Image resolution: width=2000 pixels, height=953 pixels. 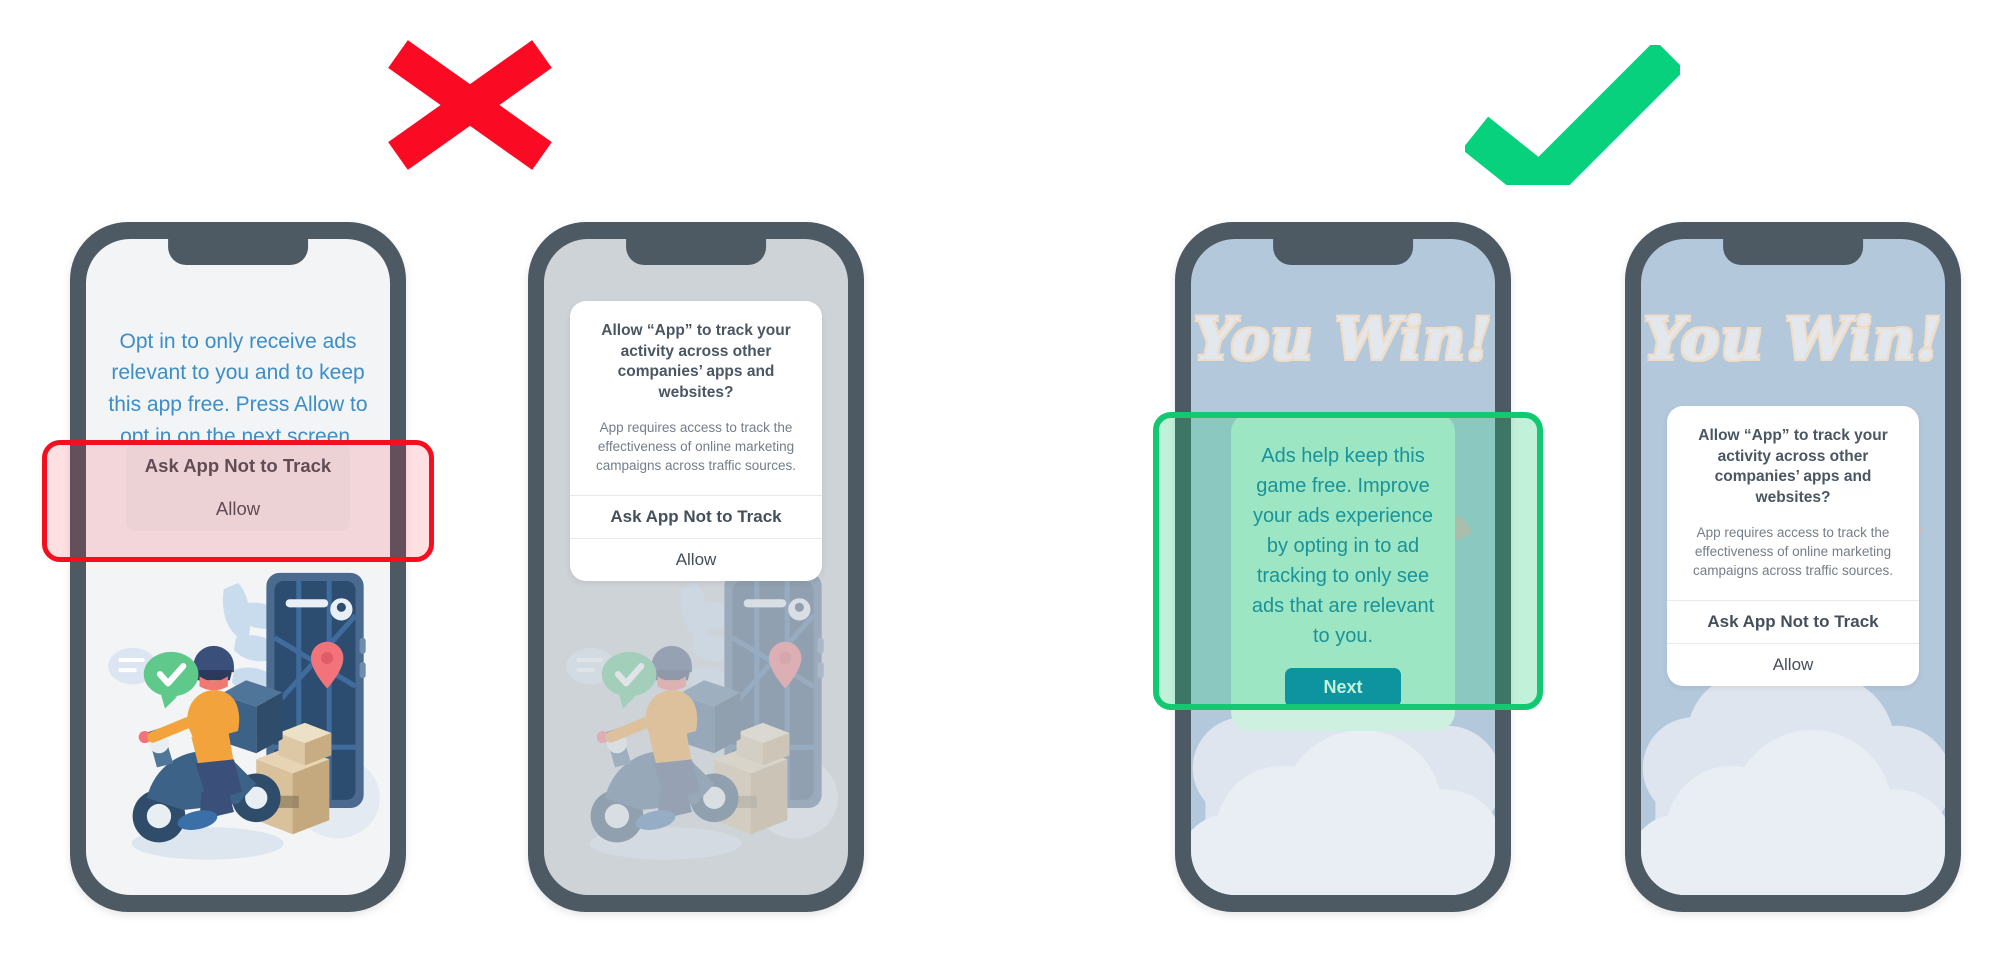 What do you see at coordinates (1572, 115) in the screenshot?
I see `green-check-mark` at bounding box center [1572, 115].